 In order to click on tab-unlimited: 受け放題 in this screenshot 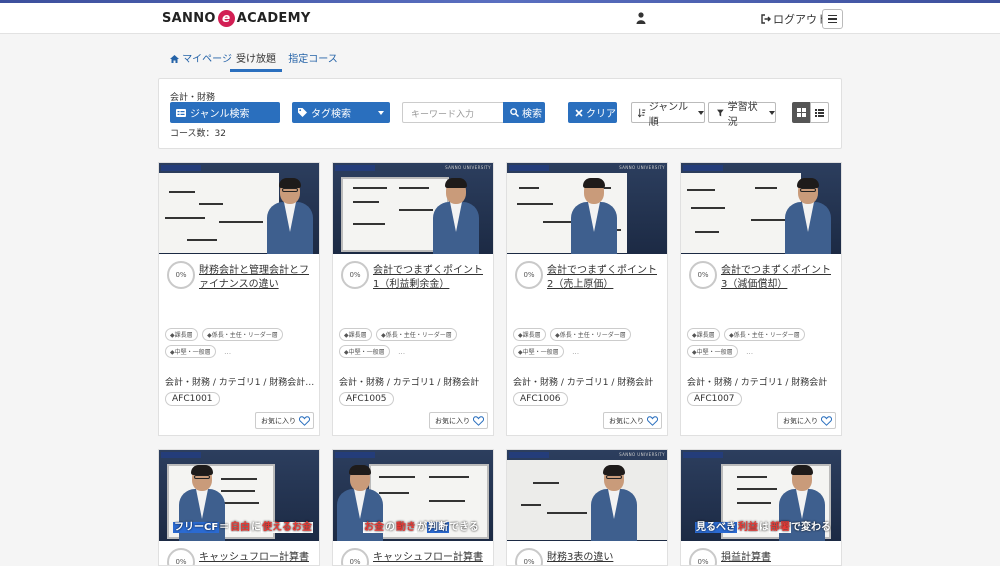, I will do `click(256, 58)`.